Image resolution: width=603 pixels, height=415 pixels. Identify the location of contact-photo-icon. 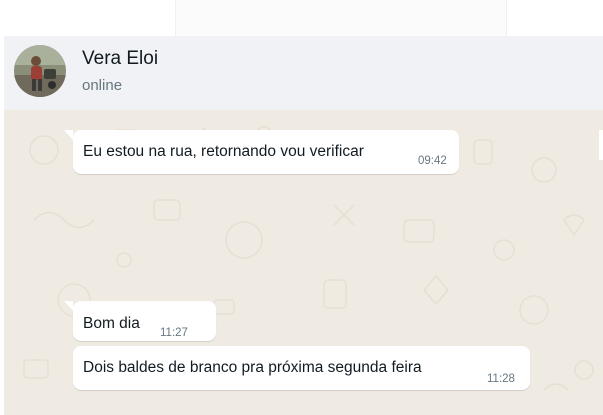
(40, 71).